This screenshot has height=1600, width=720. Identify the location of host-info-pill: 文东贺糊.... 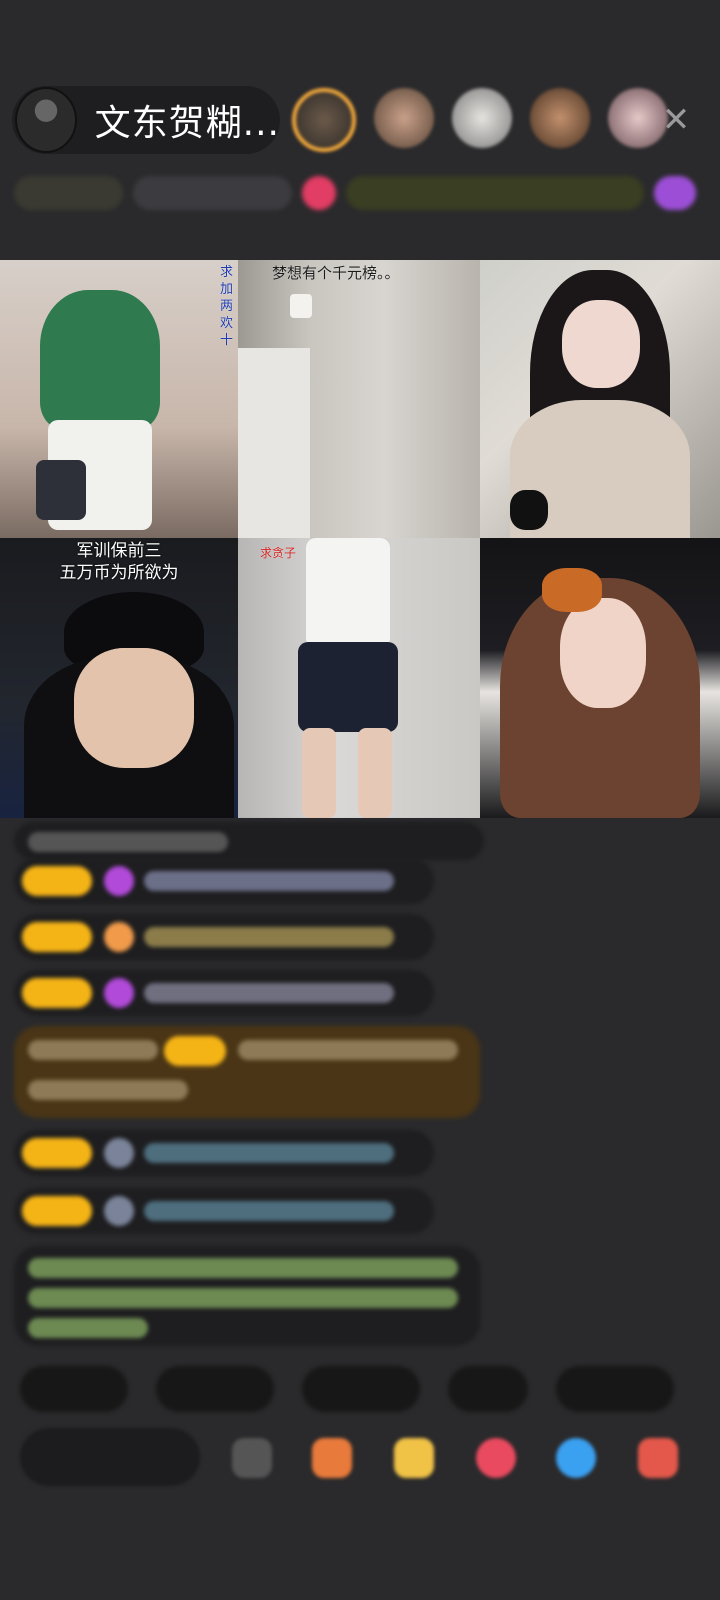
(146, 120).